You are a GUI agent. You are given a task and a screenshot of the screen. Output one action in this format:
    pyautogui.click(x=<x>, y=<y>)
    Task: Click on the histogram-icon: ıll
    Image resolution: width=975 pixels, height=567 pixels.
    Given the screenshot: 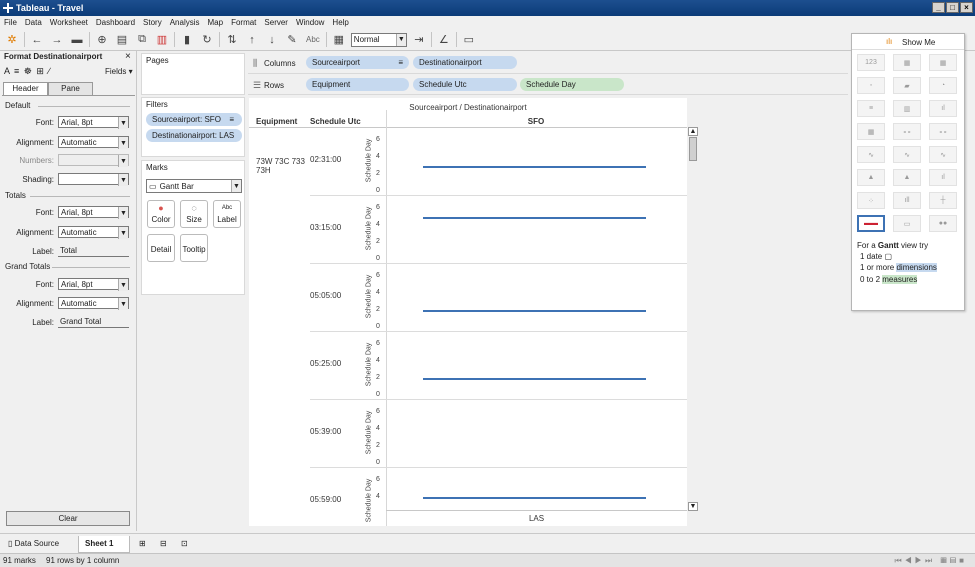 What is the action you would take?
    pyautogui.click(x=907, y=200)
    